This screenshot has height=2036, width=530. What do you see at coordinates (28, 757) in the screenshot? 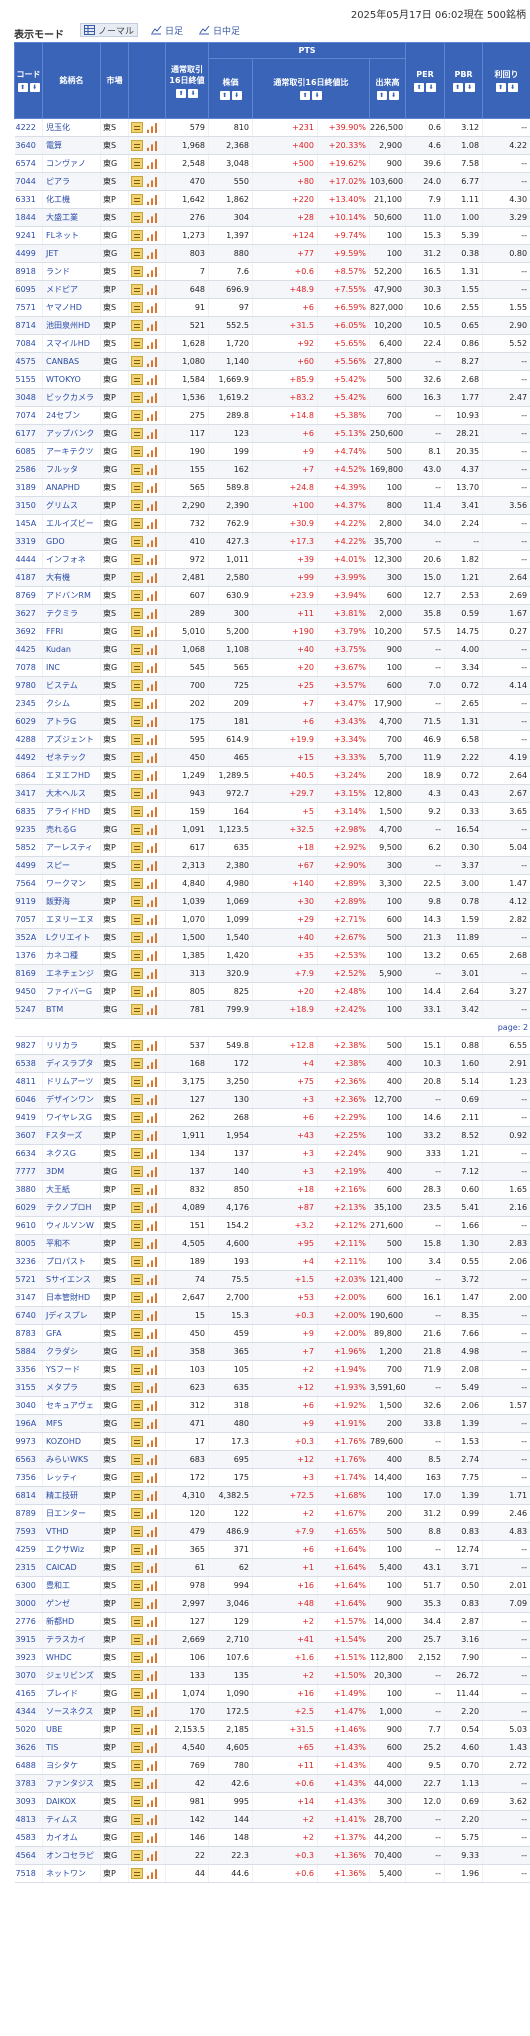
I see `stock-code-link: 4492` at bounding box center [28, 757].